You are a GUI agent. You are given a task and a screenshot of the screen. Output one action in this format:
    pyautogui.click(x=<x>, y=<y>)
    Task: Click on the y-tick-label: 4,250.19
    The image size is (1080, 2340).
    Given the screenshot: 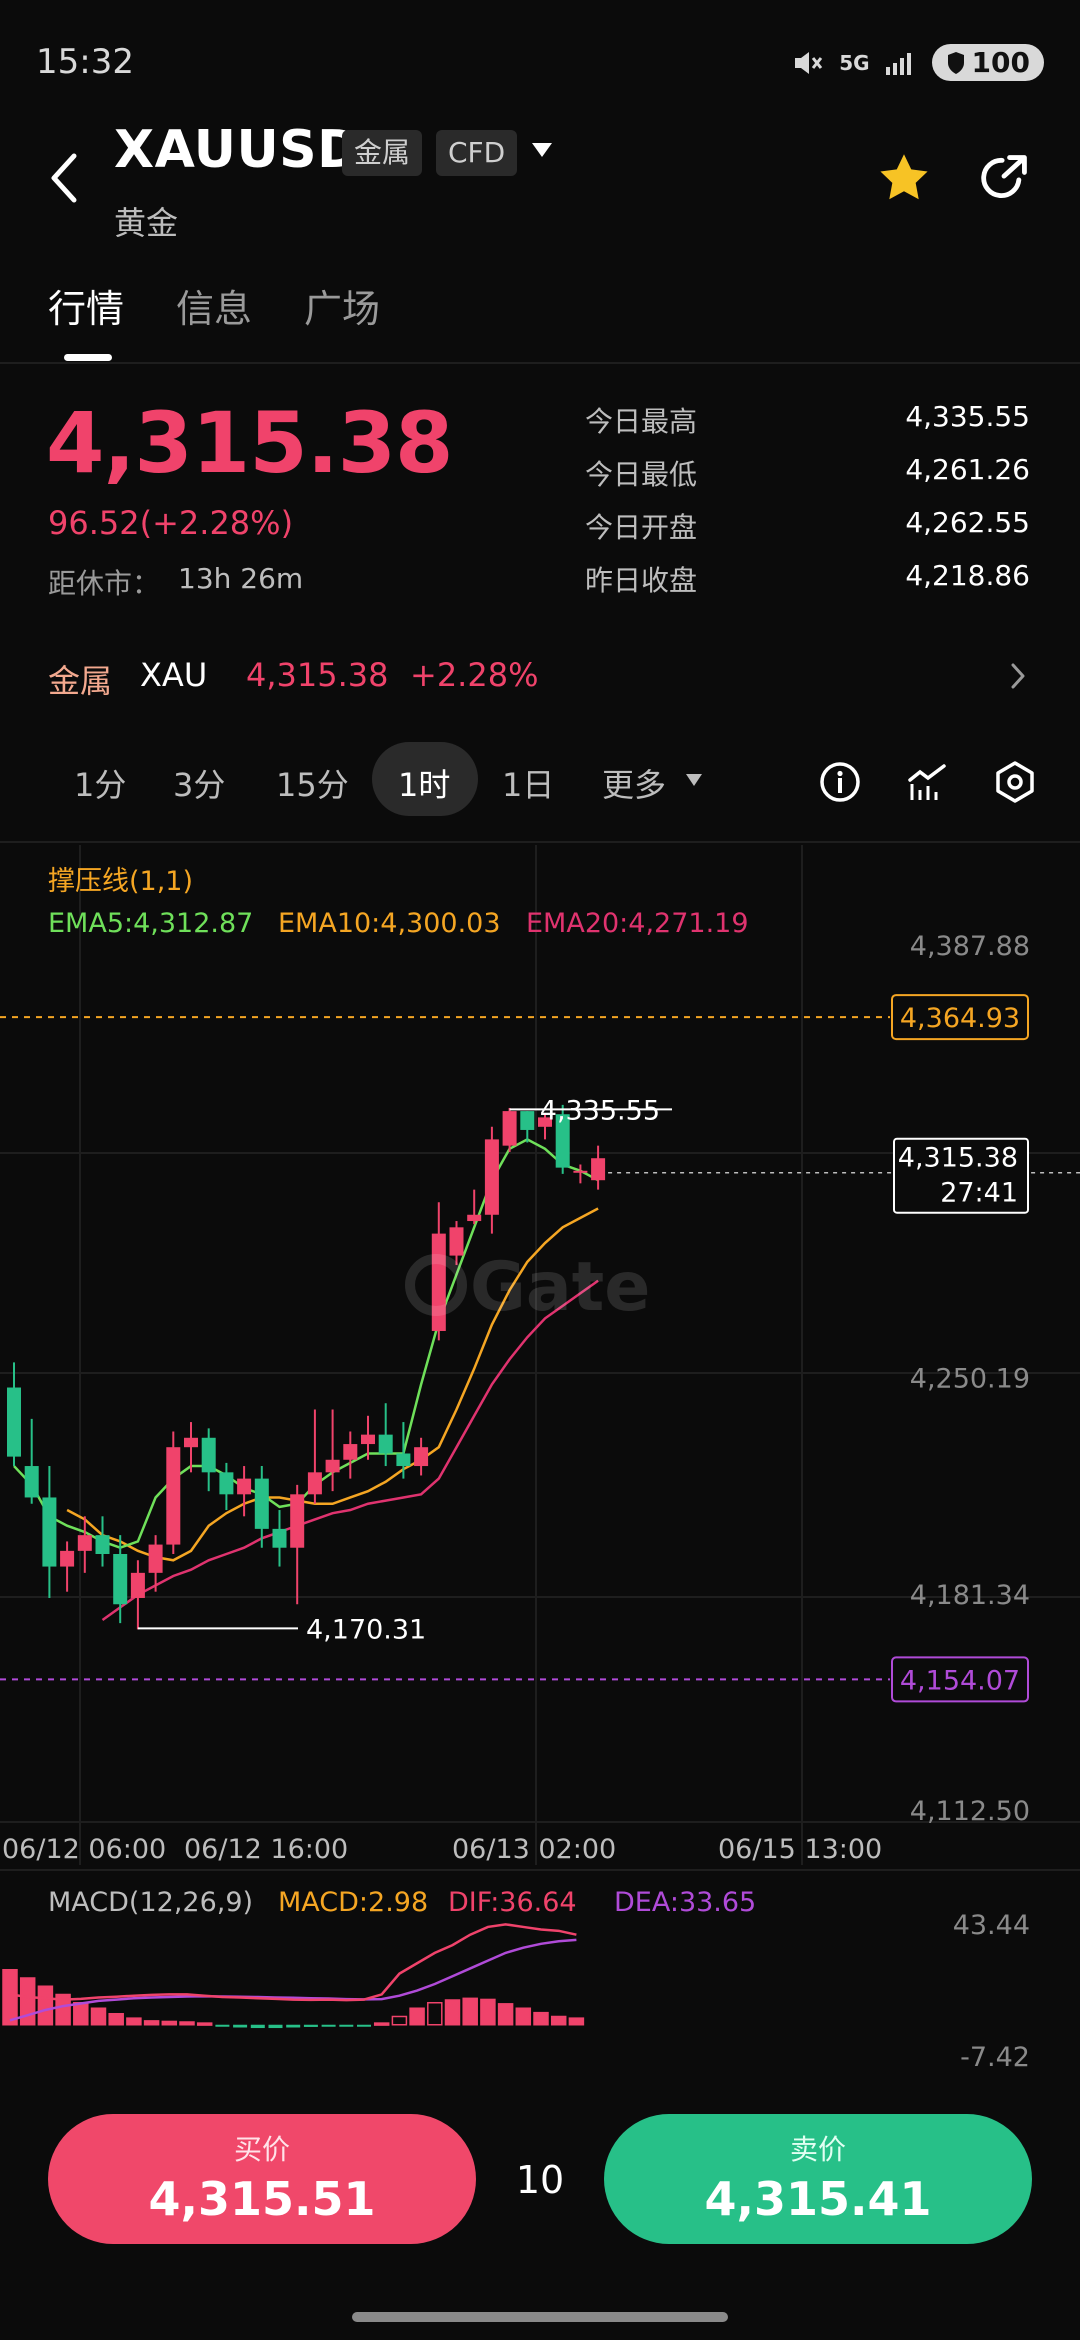 What is the action you would take?
    pyautogui.click(x=970, y=1379)
    